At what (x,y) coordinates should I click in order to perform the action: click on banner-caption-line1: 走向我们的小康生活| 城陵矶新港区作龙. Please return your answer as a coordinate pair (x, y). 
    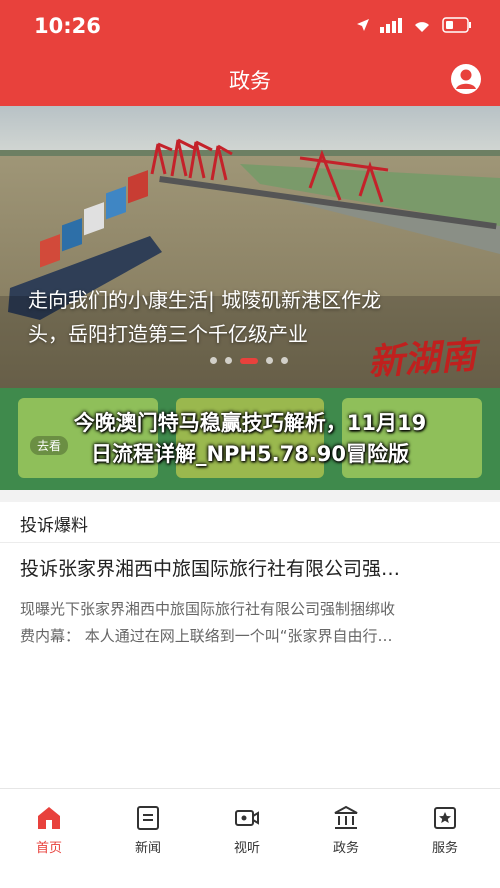
    Looking at the image, I should click on (204, 300).